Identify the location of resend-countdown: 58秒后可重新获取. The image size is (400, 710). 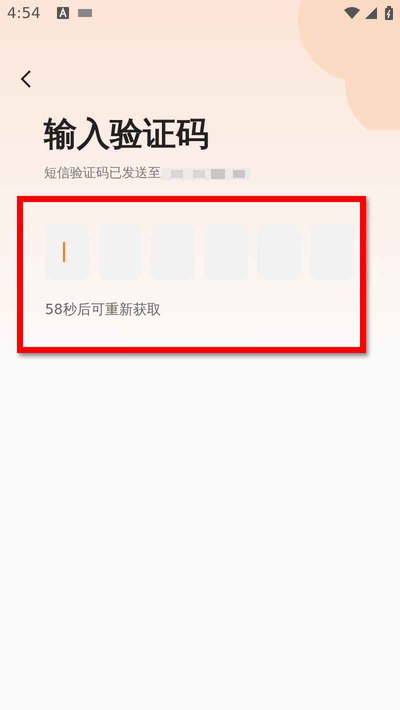
(103, 310).